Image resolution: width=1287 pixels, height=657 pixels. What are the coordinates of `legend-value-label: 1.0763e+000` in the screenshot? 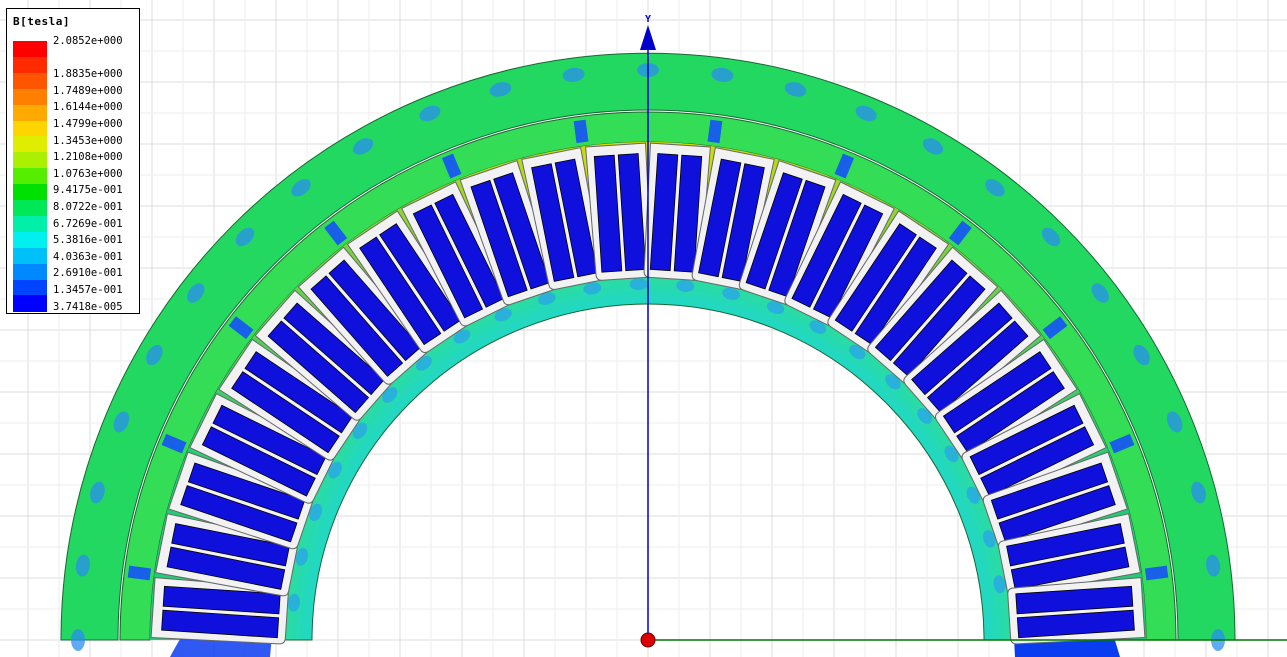 It's located at (88, 173).